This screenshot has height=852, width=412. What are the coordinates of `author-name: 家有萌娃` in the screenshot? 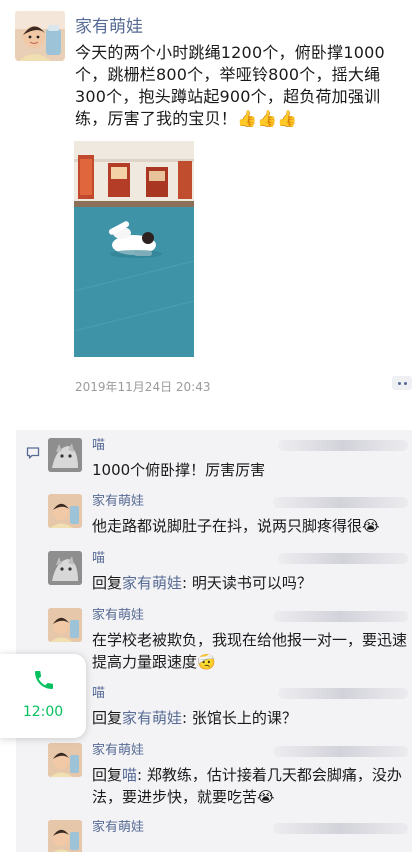 It's located at (109, 24).